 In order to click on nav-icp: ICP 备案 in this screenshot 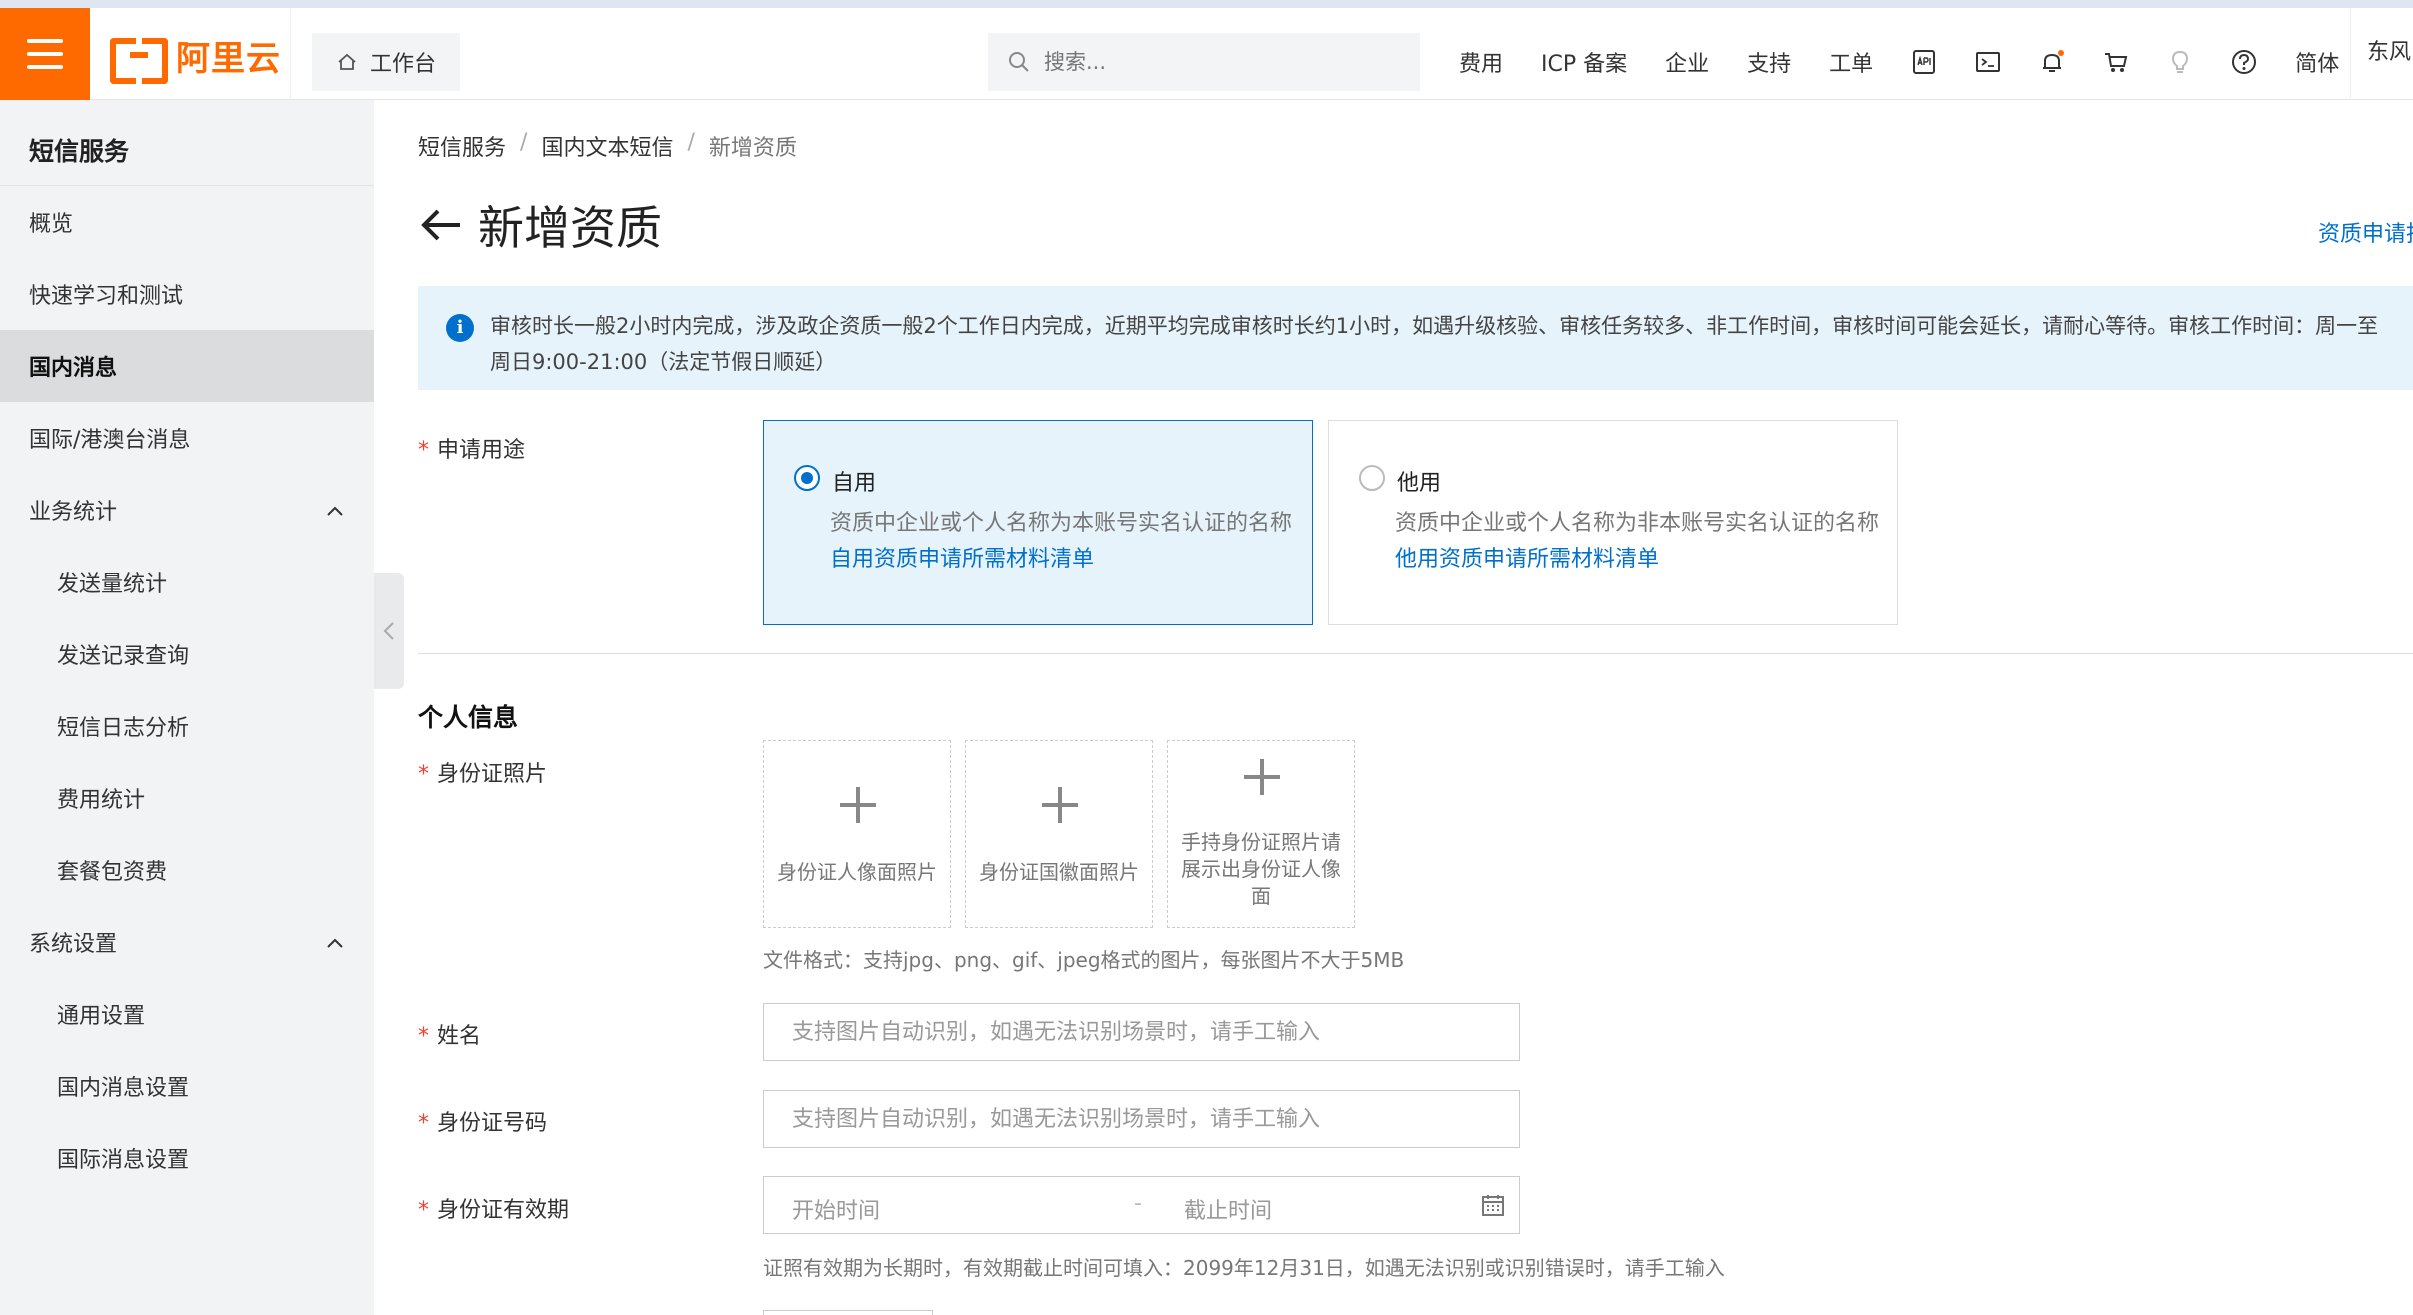, I will do `click(1584, 62)`.